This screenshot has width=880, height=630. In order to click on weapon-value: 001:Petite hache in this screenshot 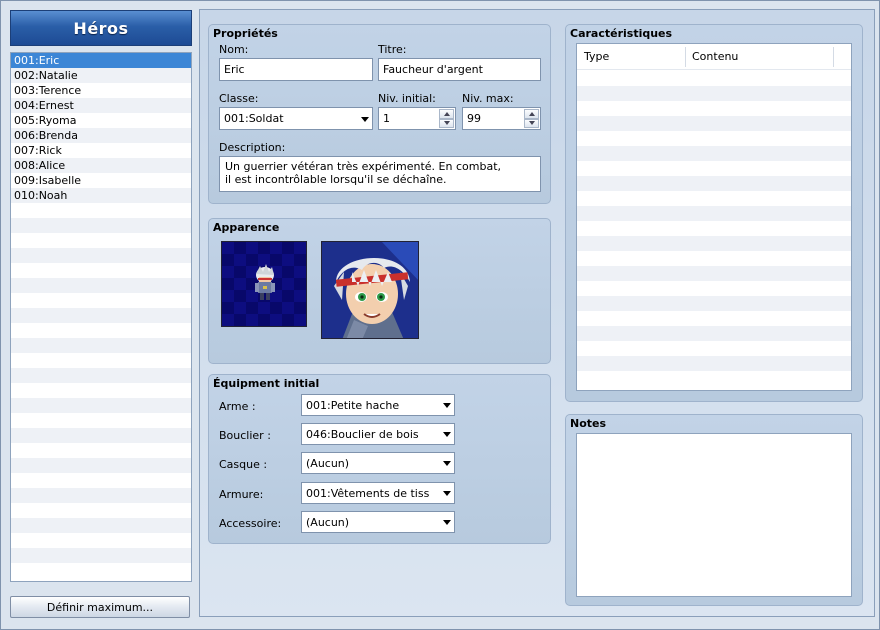, I will do `click(353, 405)`.